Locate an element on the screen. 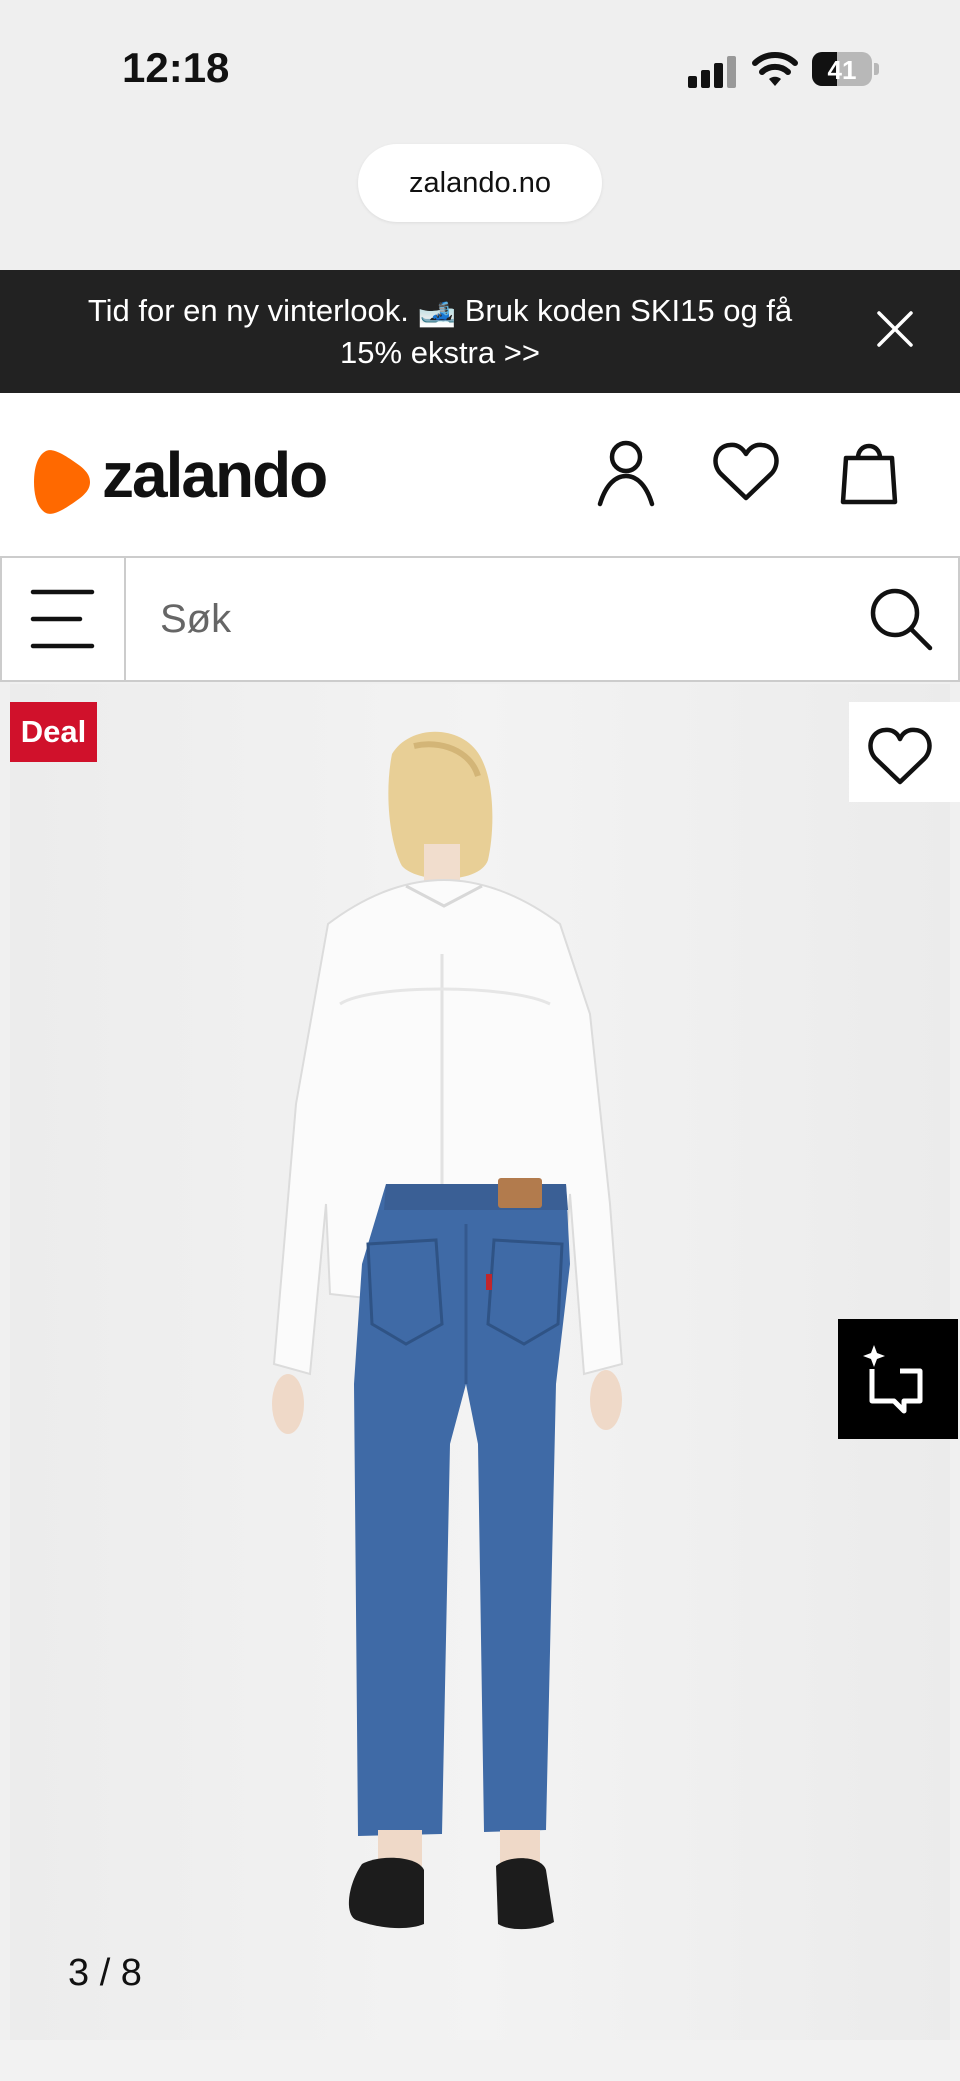  menu-button is located at coordinates (63, 619).